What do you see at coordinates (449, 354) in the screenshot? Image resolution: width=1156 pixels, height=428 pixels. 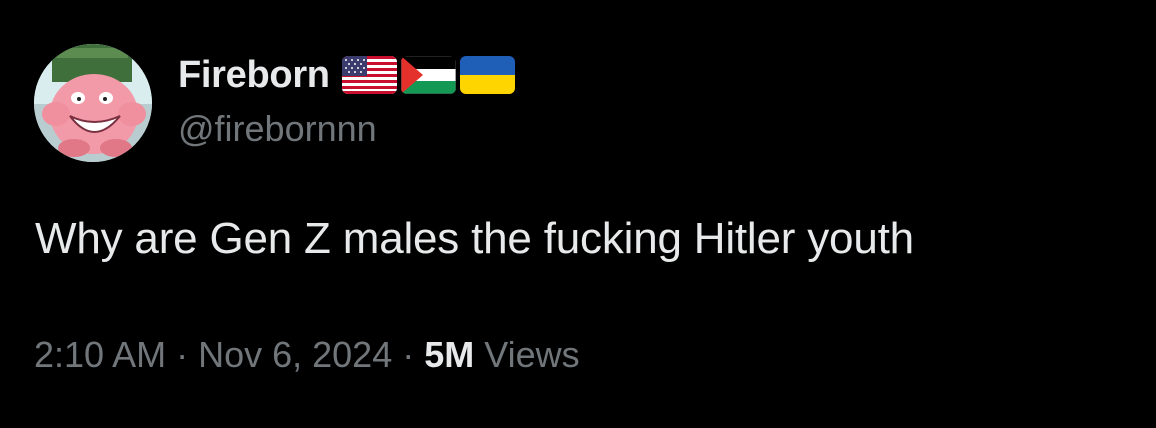 I see `views-count: 5M` at bounding box center [449, 354].